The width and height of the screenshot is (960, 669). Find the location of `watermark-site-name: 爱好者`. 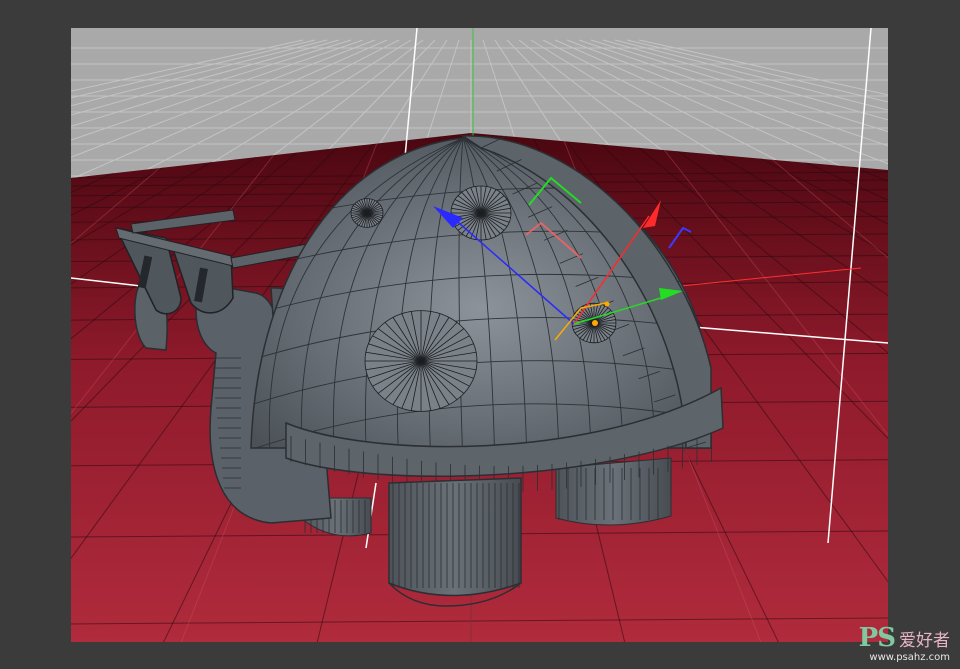

watermark-site-name: 爱好者 is located at coordinates (924, 641).